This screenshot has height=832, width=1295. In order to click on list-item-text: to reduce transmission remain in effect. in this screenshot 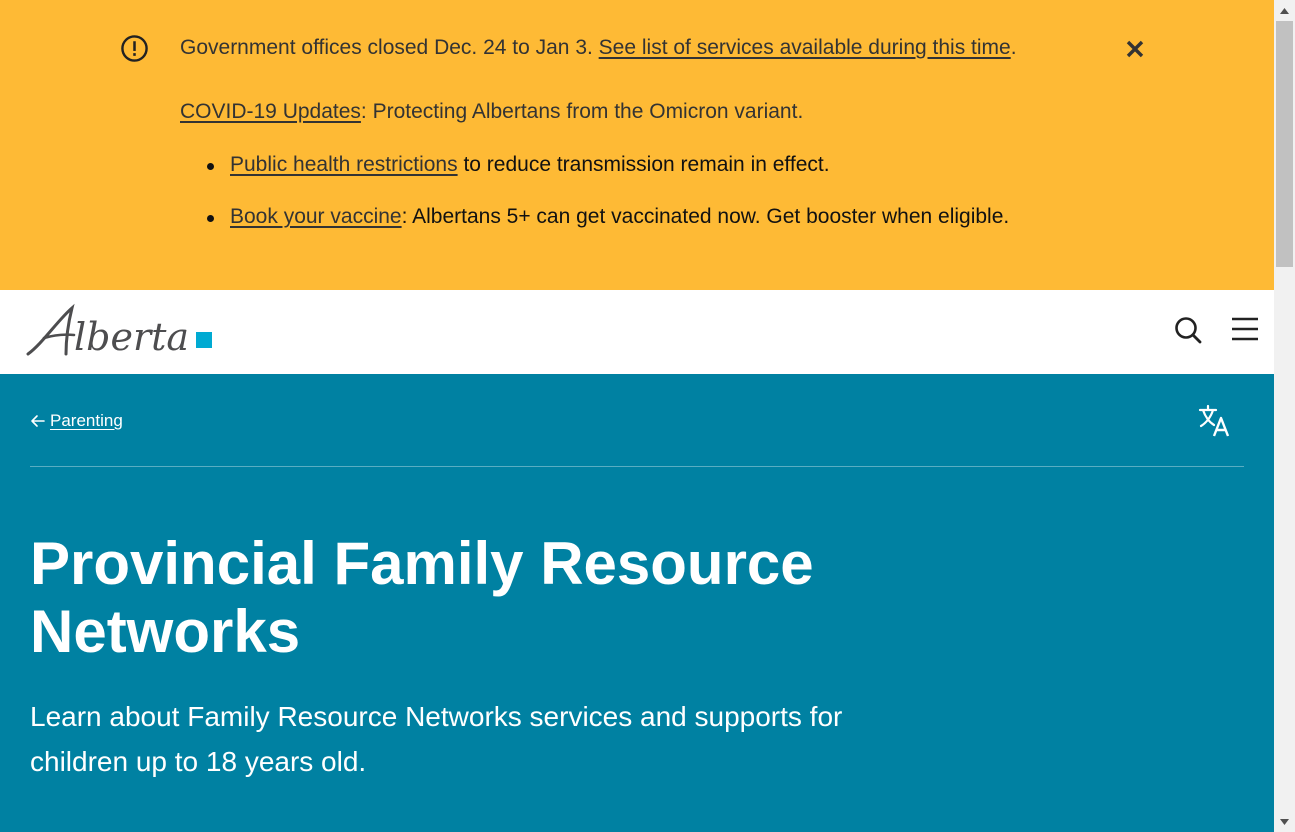, I will do `click(643, 164)`.